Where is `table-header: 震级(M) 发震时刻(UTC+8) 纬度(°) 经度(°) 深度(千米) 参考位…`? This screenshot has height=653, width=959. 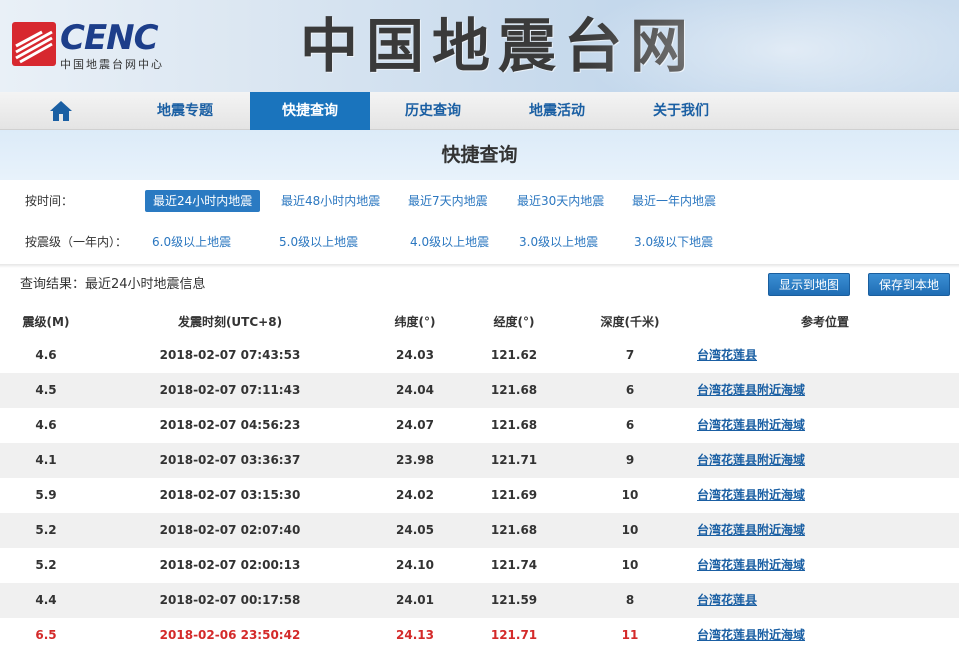 table-header: 震级(M) 发震时刻(UTC+8) 纬度(°) 经度(°) 深度(千米) 参考位… is located at coordinates (479, 322).